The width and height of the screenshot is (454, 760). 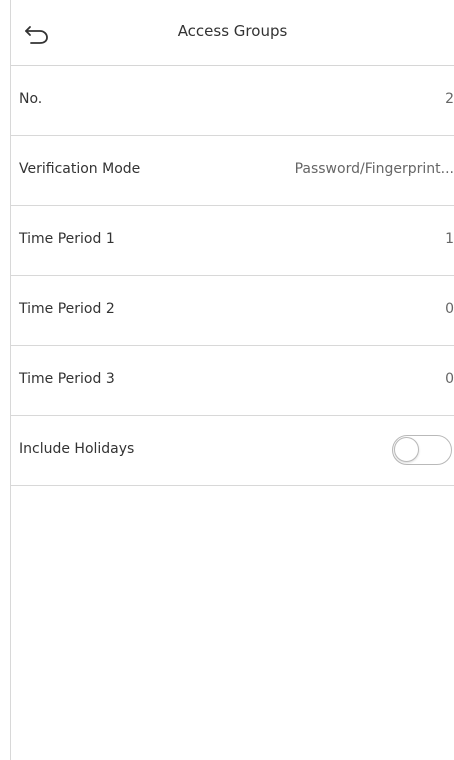 What do you see at coordinates (422, 450) in the screenshot?
I see `include-holidays-toggle` at bounding box center [422, 450].